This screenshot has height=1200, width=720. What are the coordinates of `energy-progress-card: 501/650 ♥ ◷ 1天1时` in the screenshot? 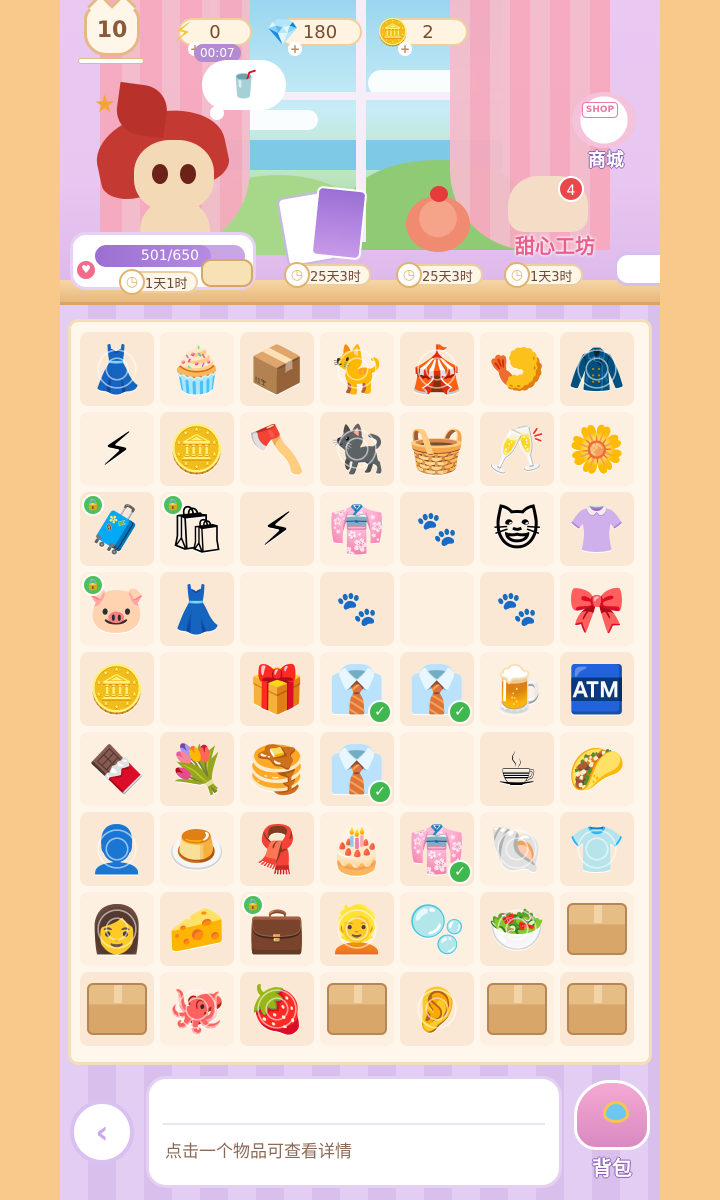 It's located at (163, 263).